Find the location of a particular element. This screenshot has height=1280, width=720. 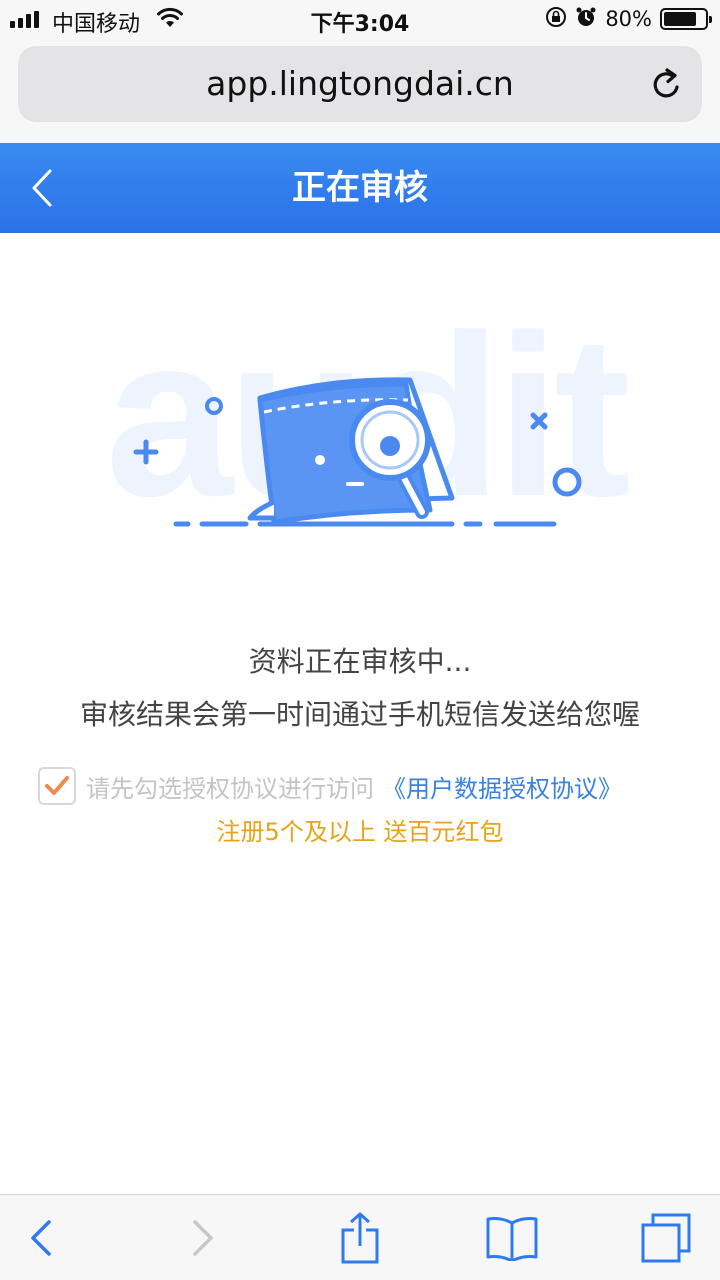

bookmarks-icon is located at coordinates (512, 1238).